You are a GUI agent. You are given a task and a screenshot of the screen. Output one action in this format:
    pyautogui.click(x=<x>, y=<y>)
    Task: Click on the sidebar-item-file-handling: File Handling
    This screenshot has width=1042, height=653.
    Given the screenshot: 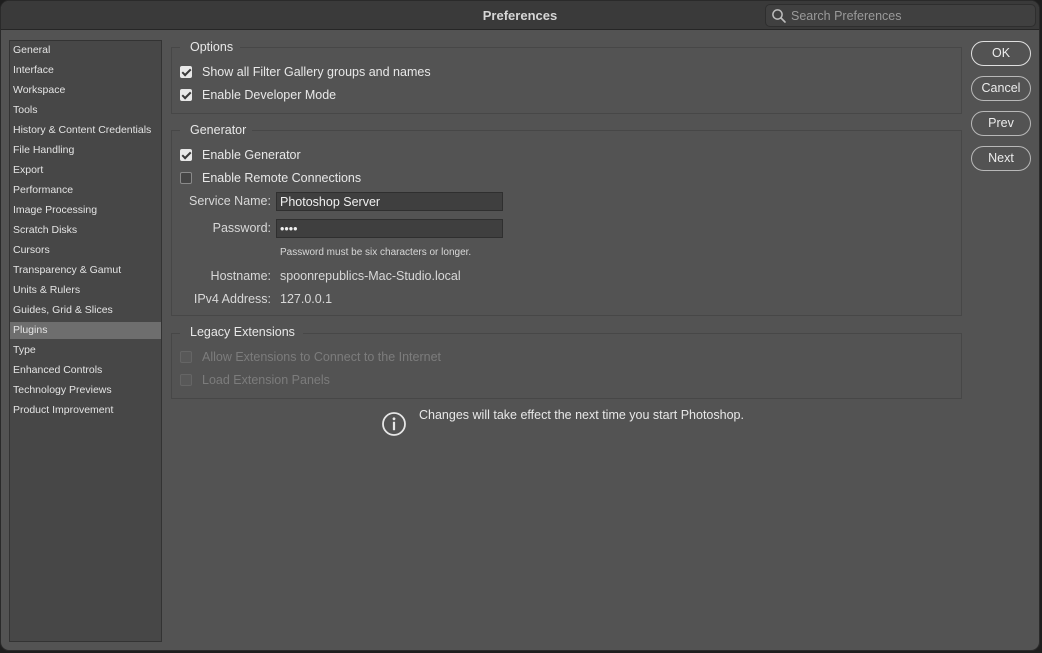 What is the action you would take?
    pyautogui.click(x=85, y=150)
    